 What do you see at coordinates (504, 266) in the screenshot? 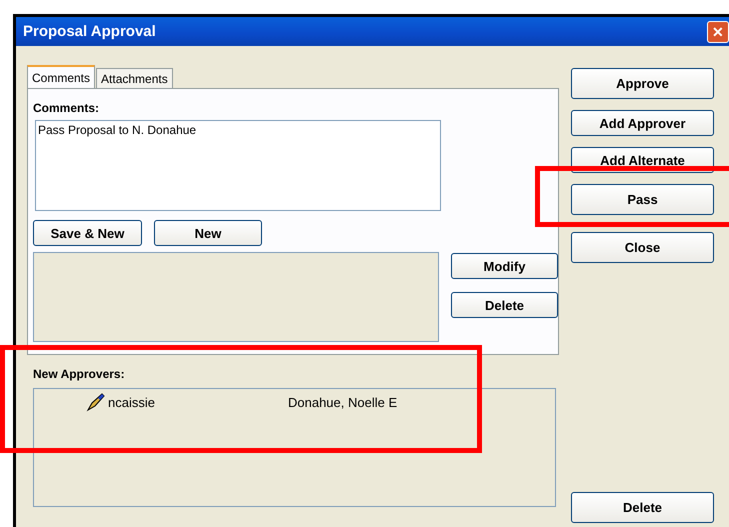
I see `list-button: Modify` at bounding box center [504, 266].